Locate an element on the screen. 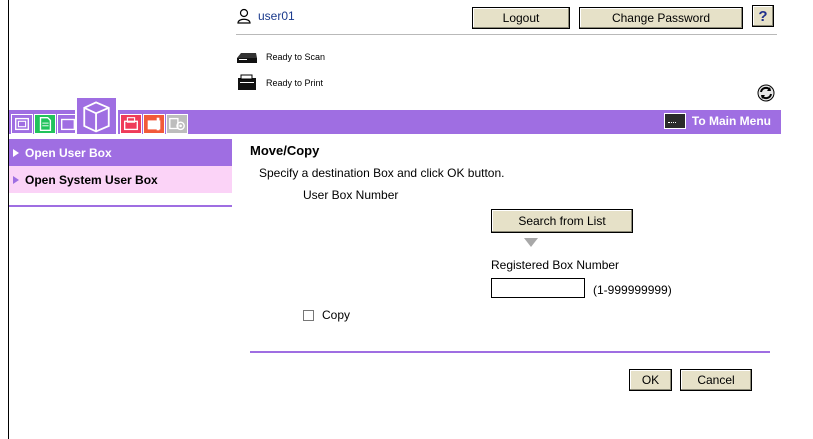 This screenshot has height=439, width=813. to-main-menu-link: To Main Menu is located at coordinates (717, 121).